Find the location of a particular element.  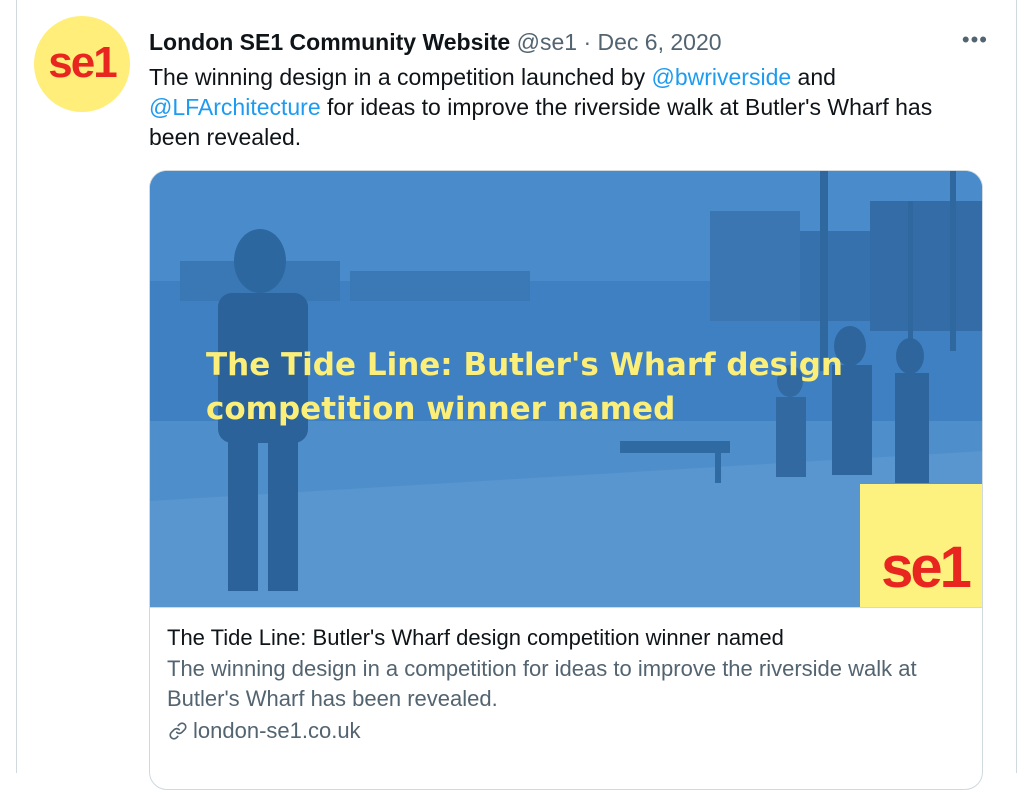

mention-link: @bwriverside is located at coordinates (722, 77).